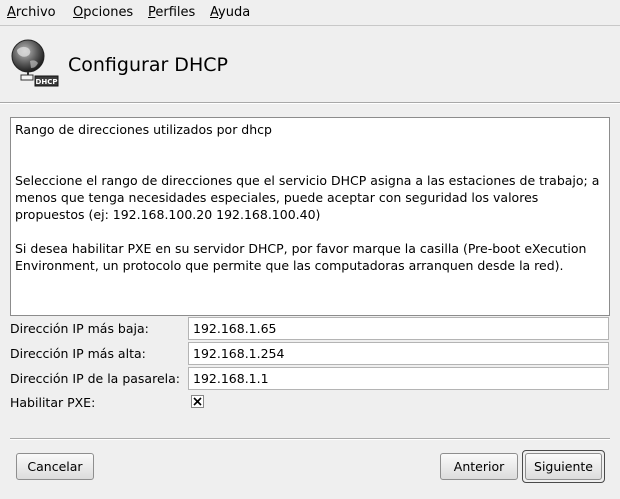 This screenshot has width=620, height=499. Describe the element at coordinates (53, 402) in the screenshot. I see `pxe-label: Habilitar PXE:` at that location.